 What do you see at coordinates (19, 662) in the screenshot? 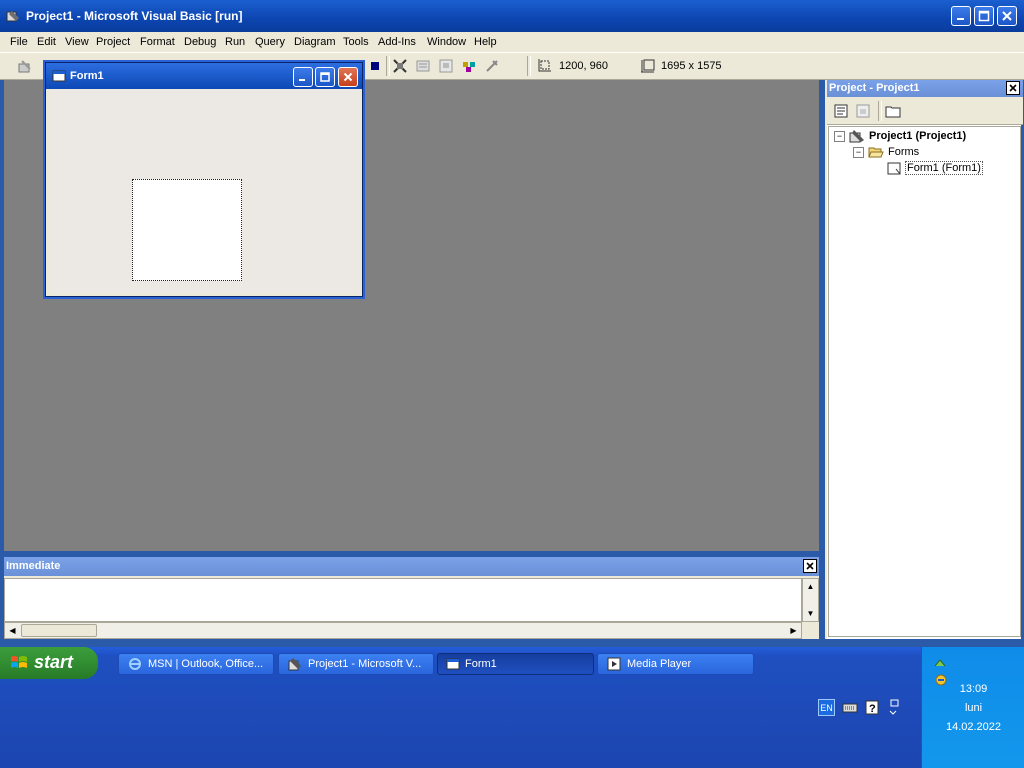
I see `windows-logo-icon` at bounding box center [19, 662].